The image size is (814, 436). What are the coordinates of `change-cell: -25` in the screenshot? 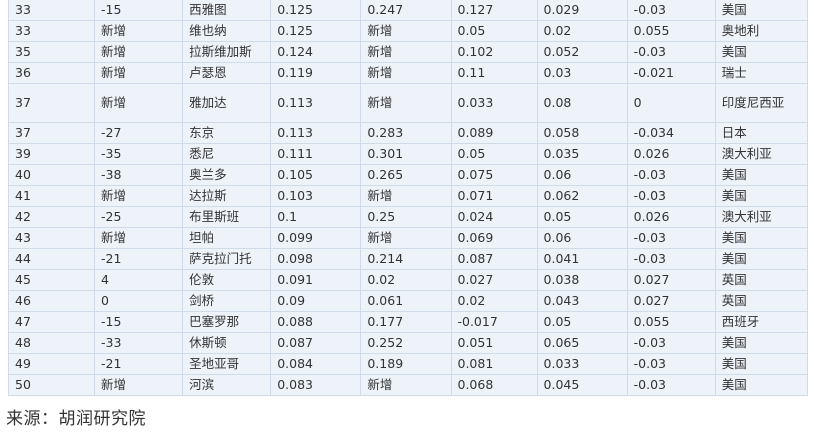 It's located at (139, 217).